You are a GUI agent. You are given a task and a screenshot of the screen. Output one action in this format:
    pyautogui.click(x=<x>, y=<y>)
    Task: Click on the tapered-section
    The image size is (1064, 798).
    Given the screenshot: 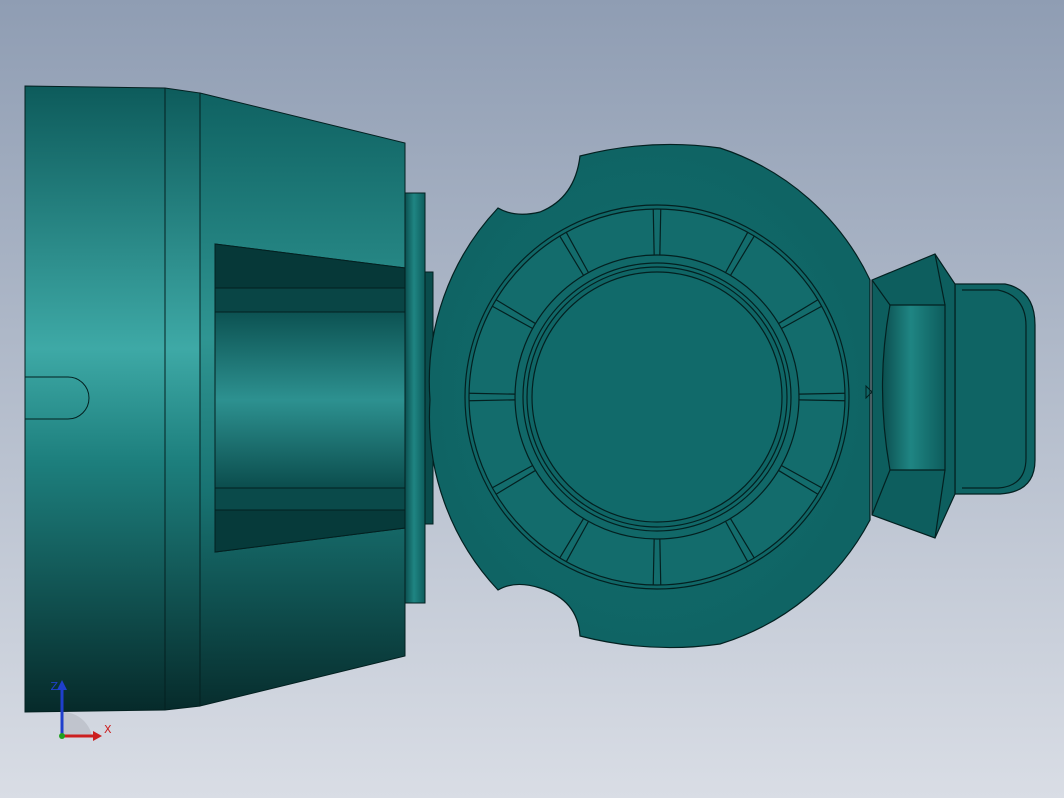 What is the action you would take?
    pyautogui.click(x=302, y=399)
    